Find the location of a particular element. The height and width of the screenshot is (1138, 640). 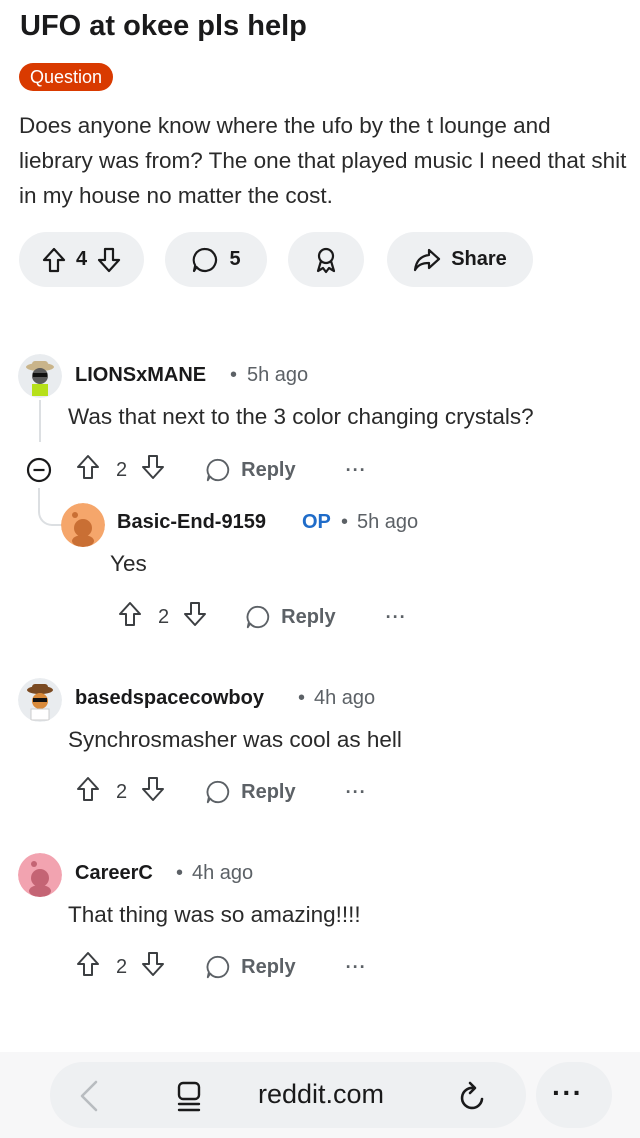

post-comment-count: 5 is located at coordinates (235, 259).